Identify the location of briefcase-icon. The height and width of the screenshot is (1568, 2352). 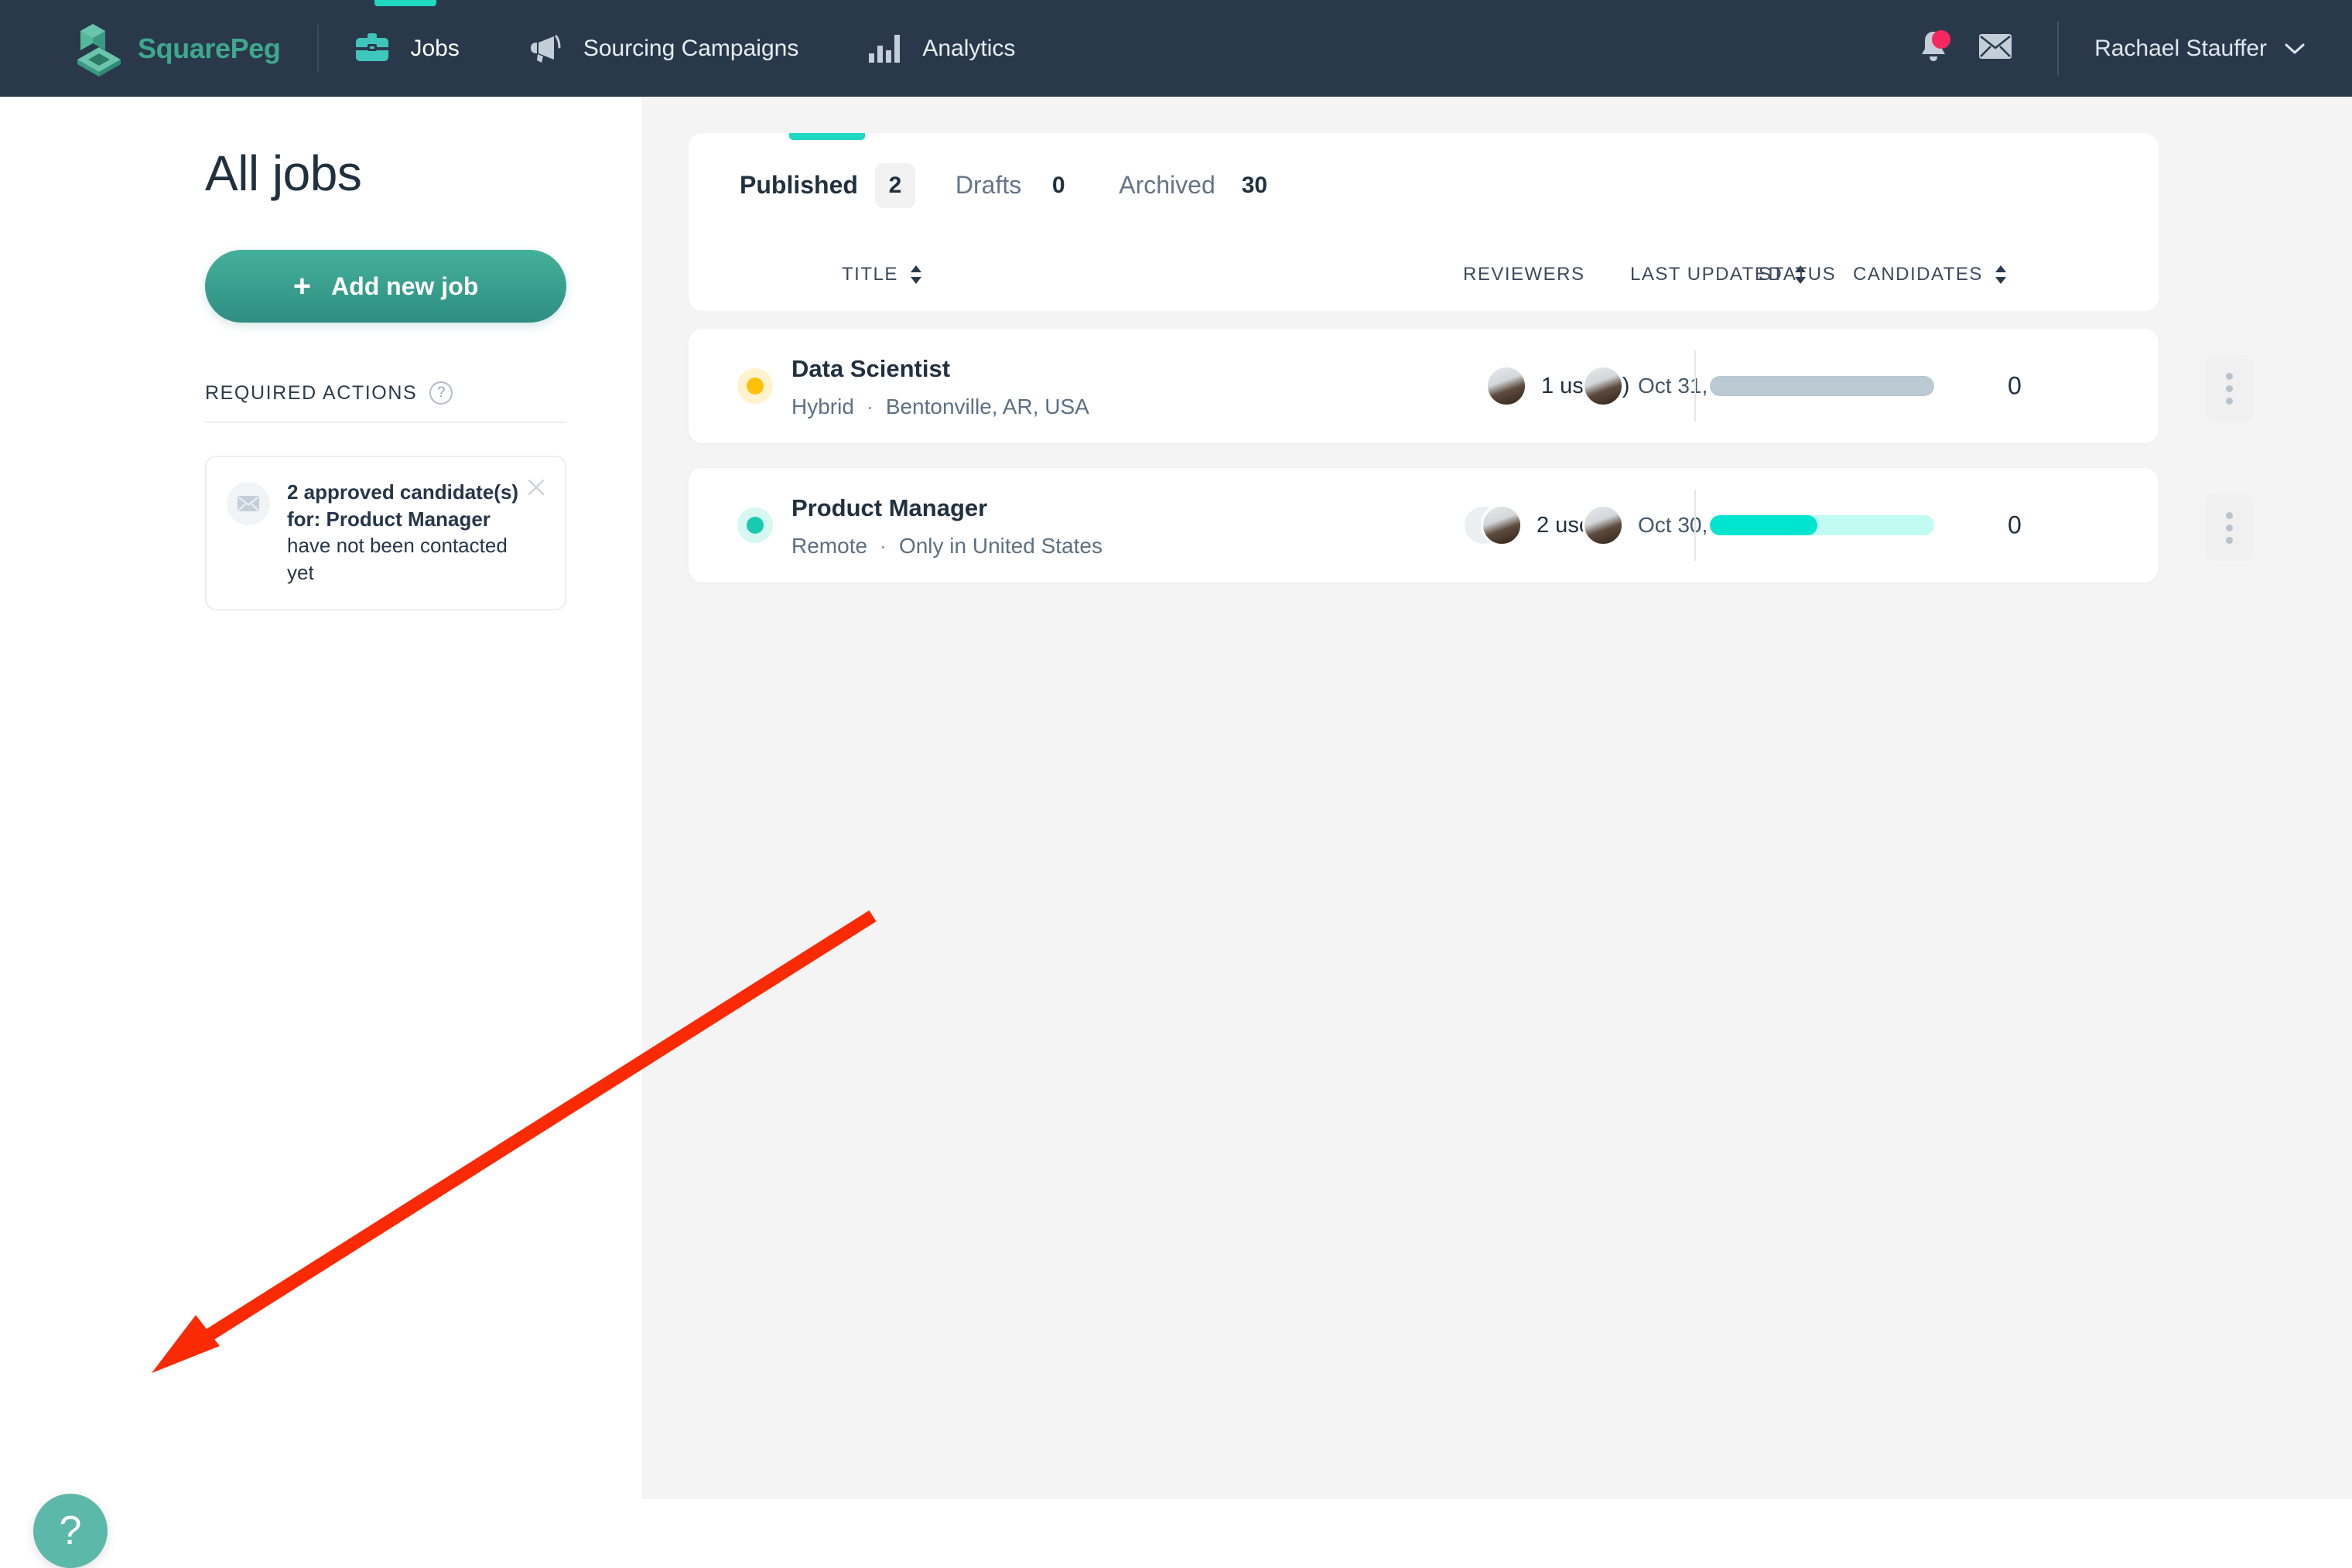
(372, 49).